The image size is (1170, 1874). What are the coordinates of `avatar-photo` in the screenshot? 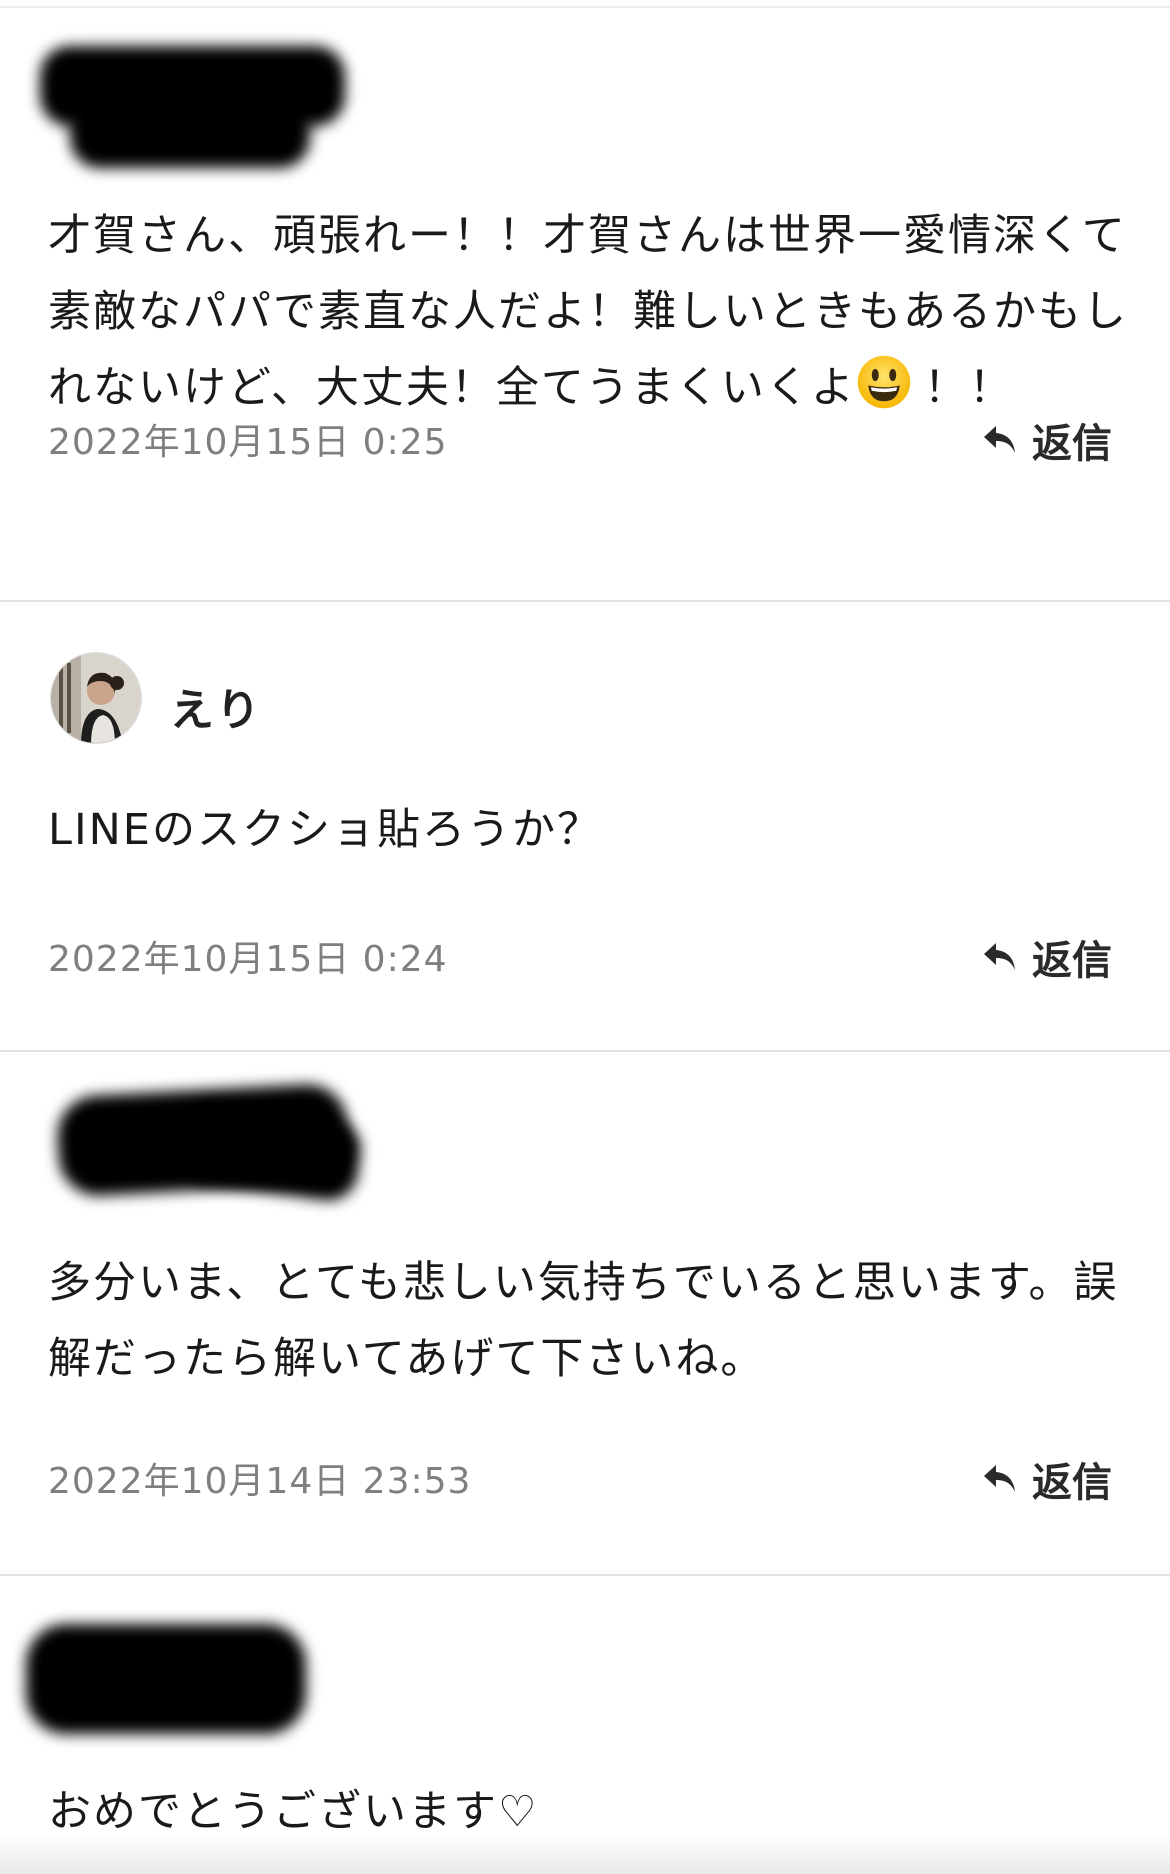 It's located at (96, 698).